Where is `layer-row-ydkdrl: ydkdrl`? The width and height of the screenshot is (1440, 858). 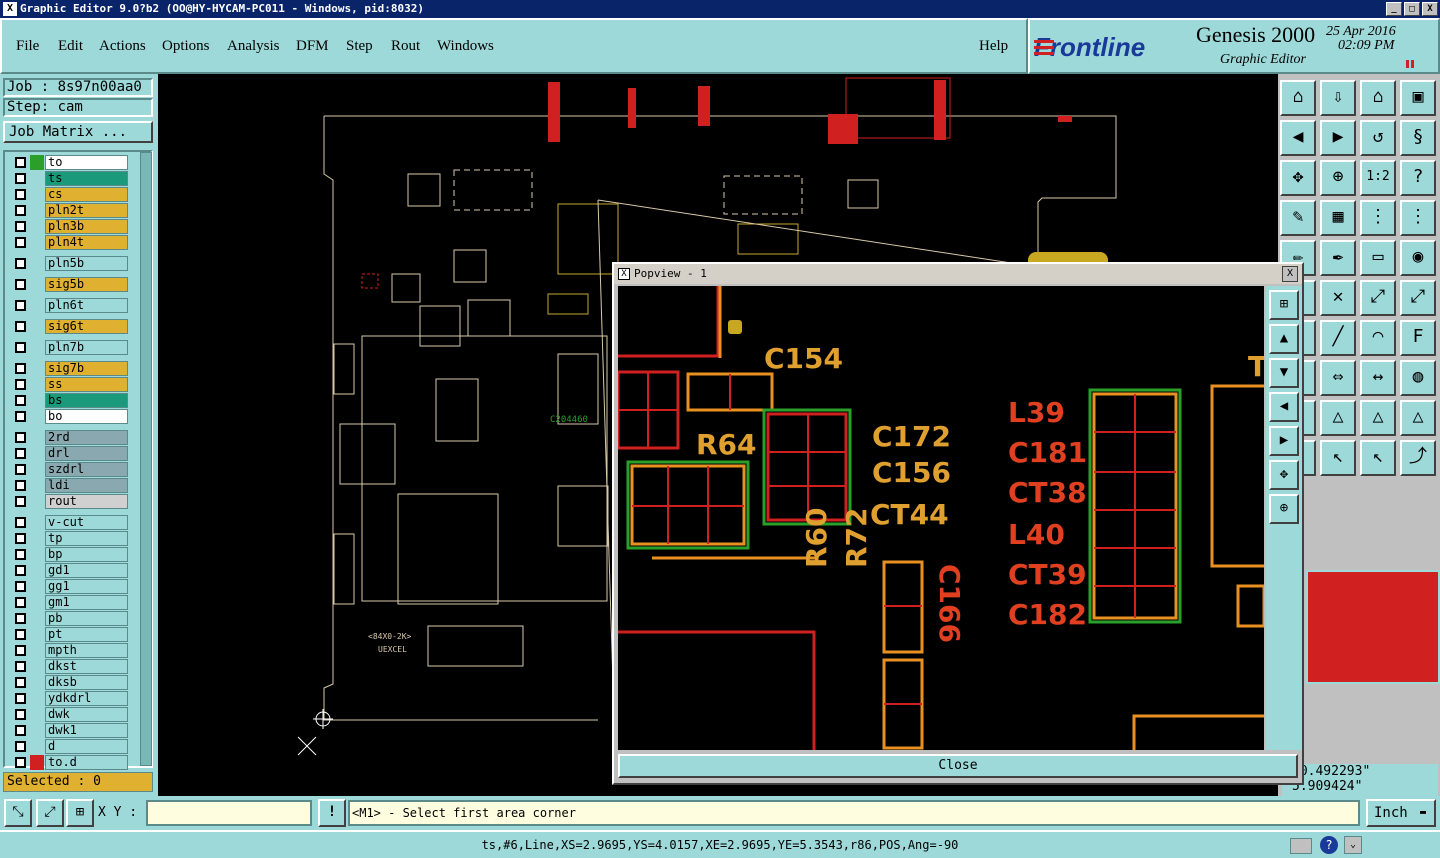 layer-row-ydkdrl: ydkdrl is located at coordinates (71, 698).